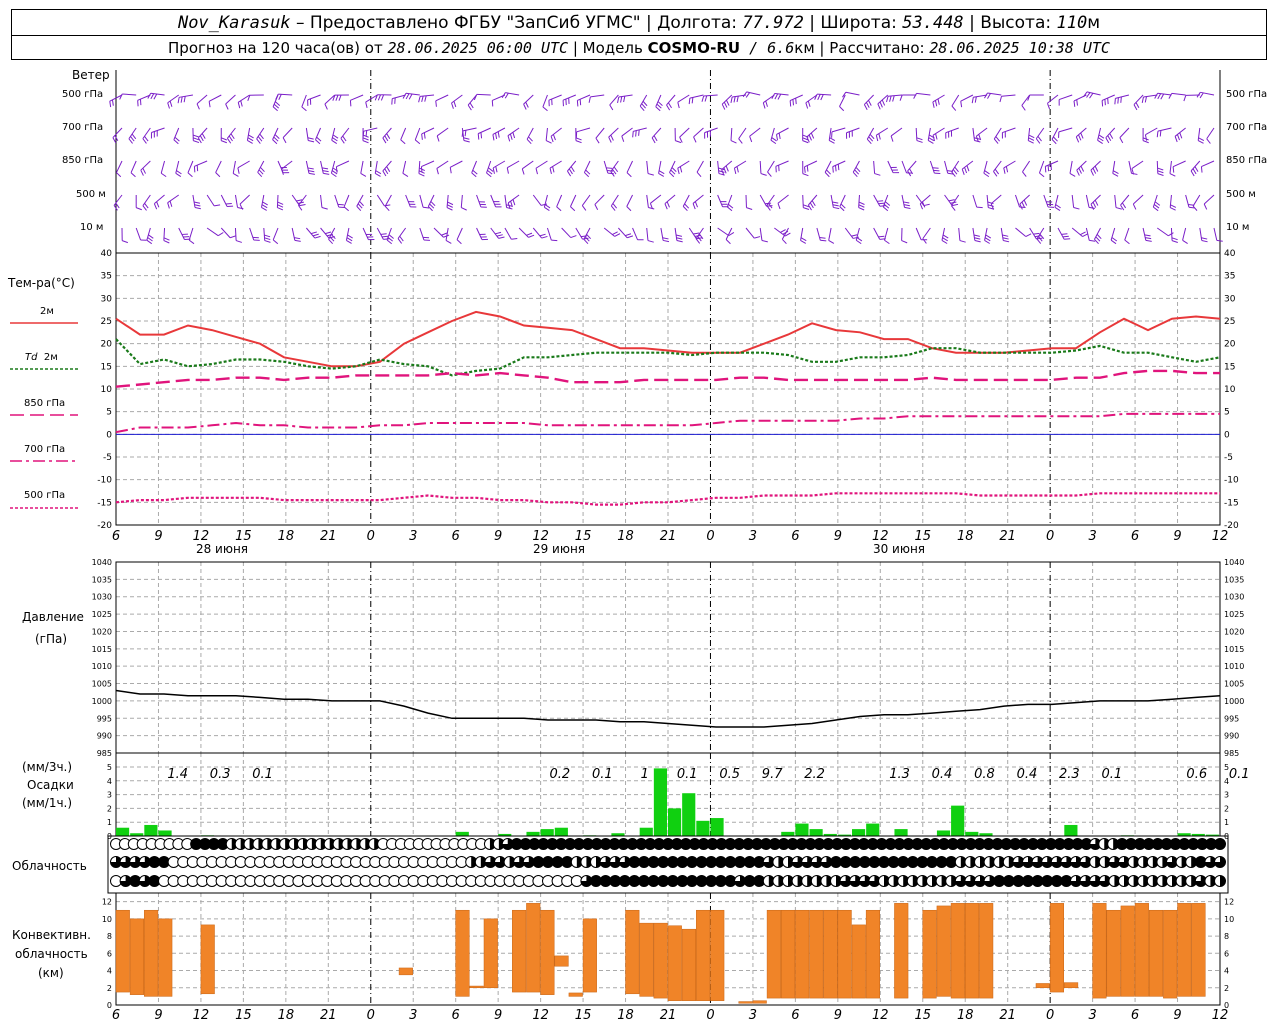 This screenshot has width=1280, height=1024. What do you see at coordinates (109, 808) in the screenshot?
I see `precip-ytick-left: 2` at bounding box center [109, 808].